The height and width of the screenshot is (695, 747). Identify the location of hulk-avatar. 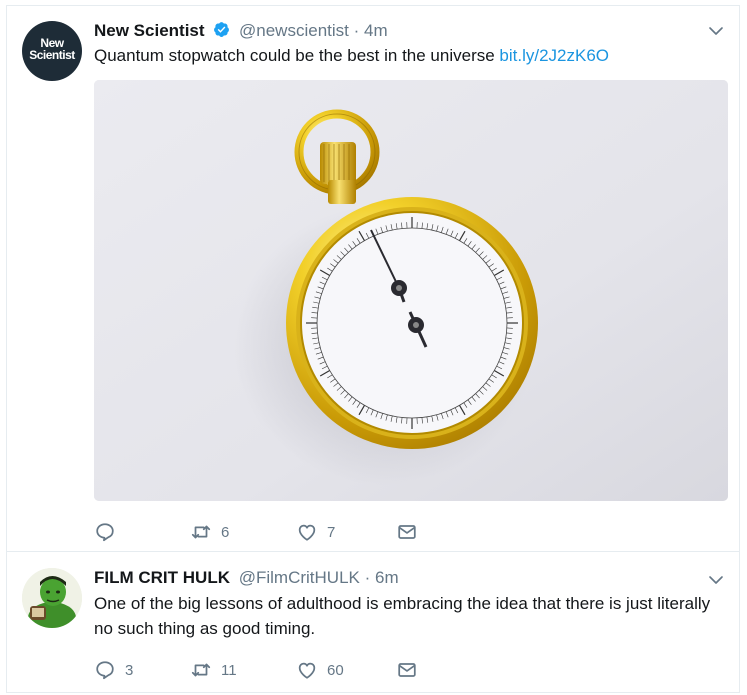
(52, 598).